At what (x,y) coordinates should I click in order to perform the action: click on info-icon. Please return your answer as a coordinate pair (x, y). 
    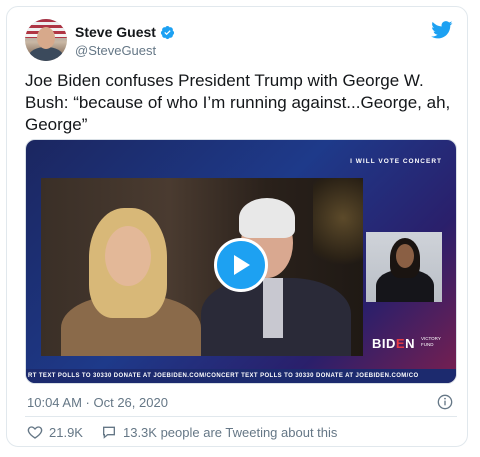
    Looking at the image, I should click on (445, 402).